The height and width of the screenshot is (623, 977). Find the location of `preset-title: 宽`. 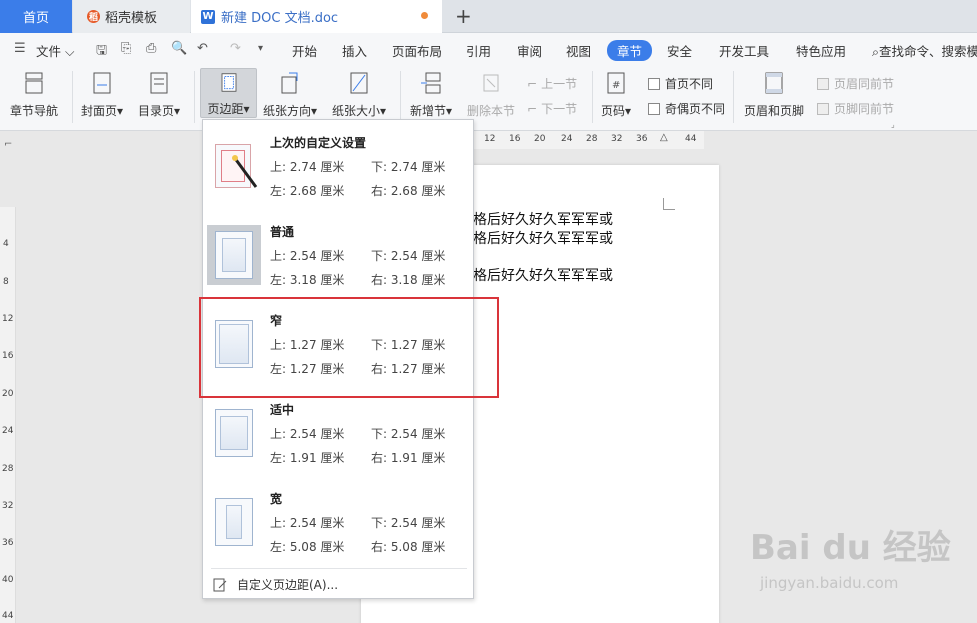

preset-title: 宽 is located at coordinates (276, 499).